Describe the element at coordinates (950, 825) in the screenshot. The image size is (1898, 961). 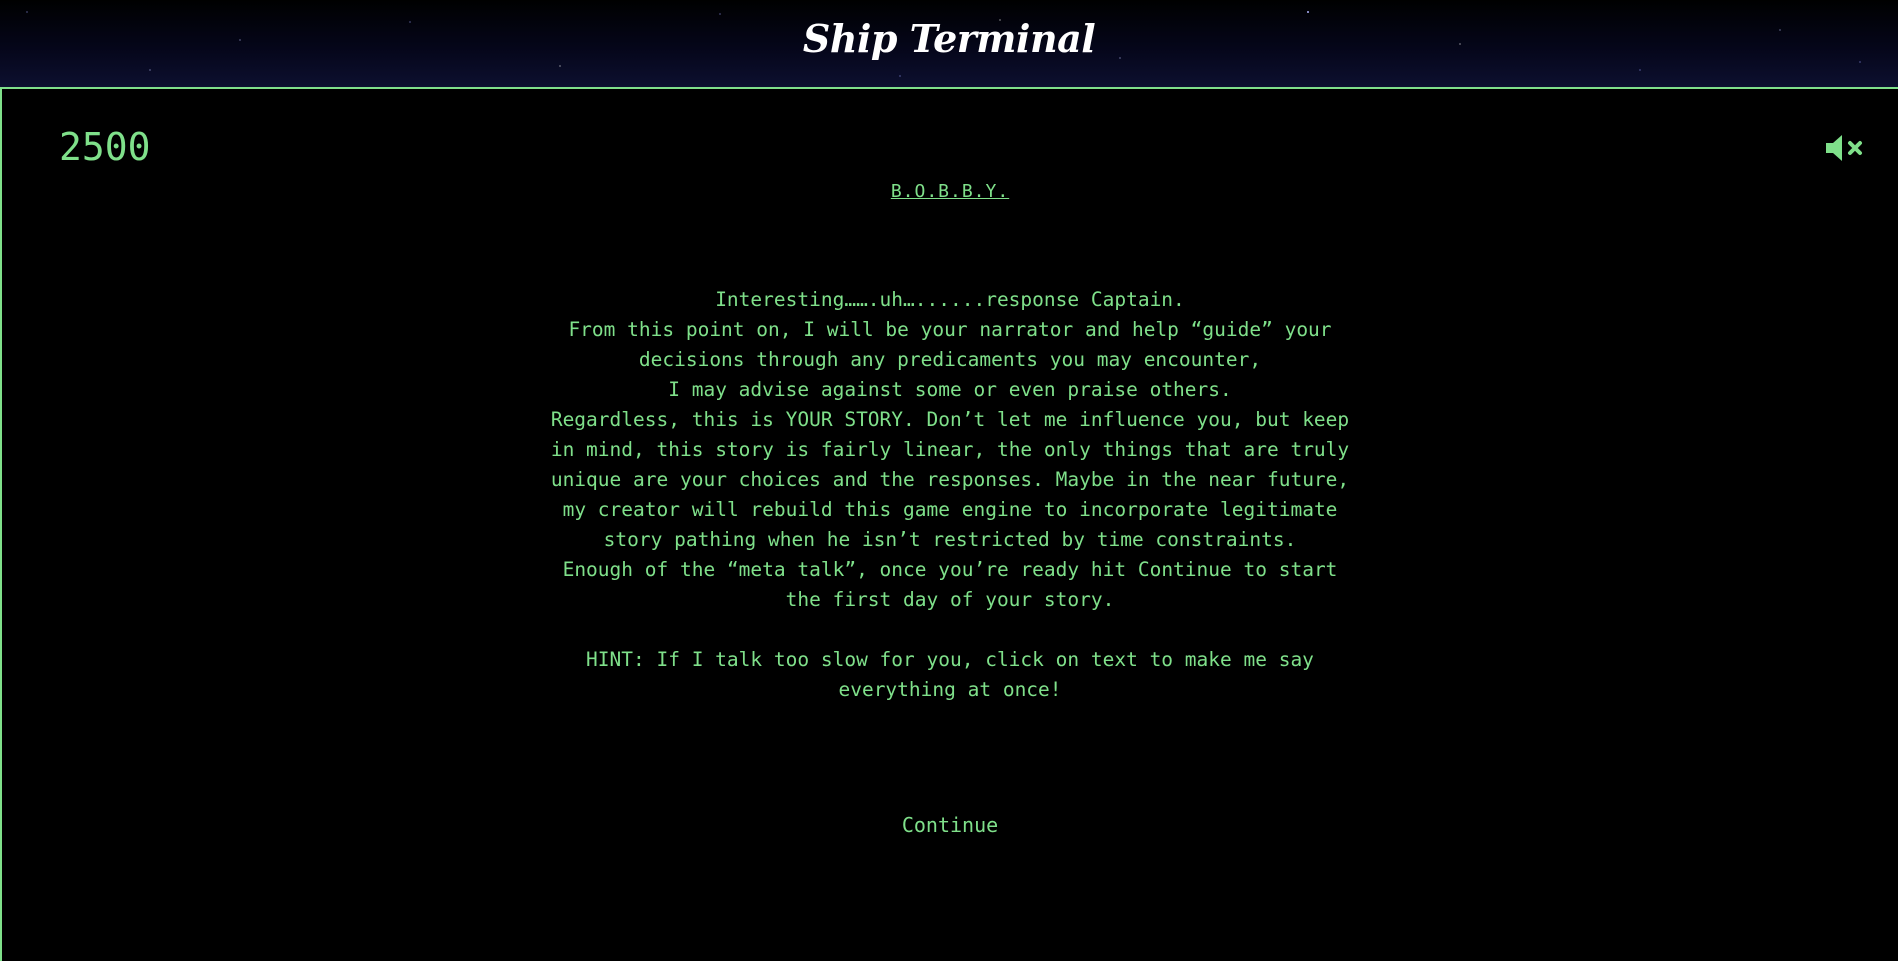
I see `continue-button: Continue` at that location.